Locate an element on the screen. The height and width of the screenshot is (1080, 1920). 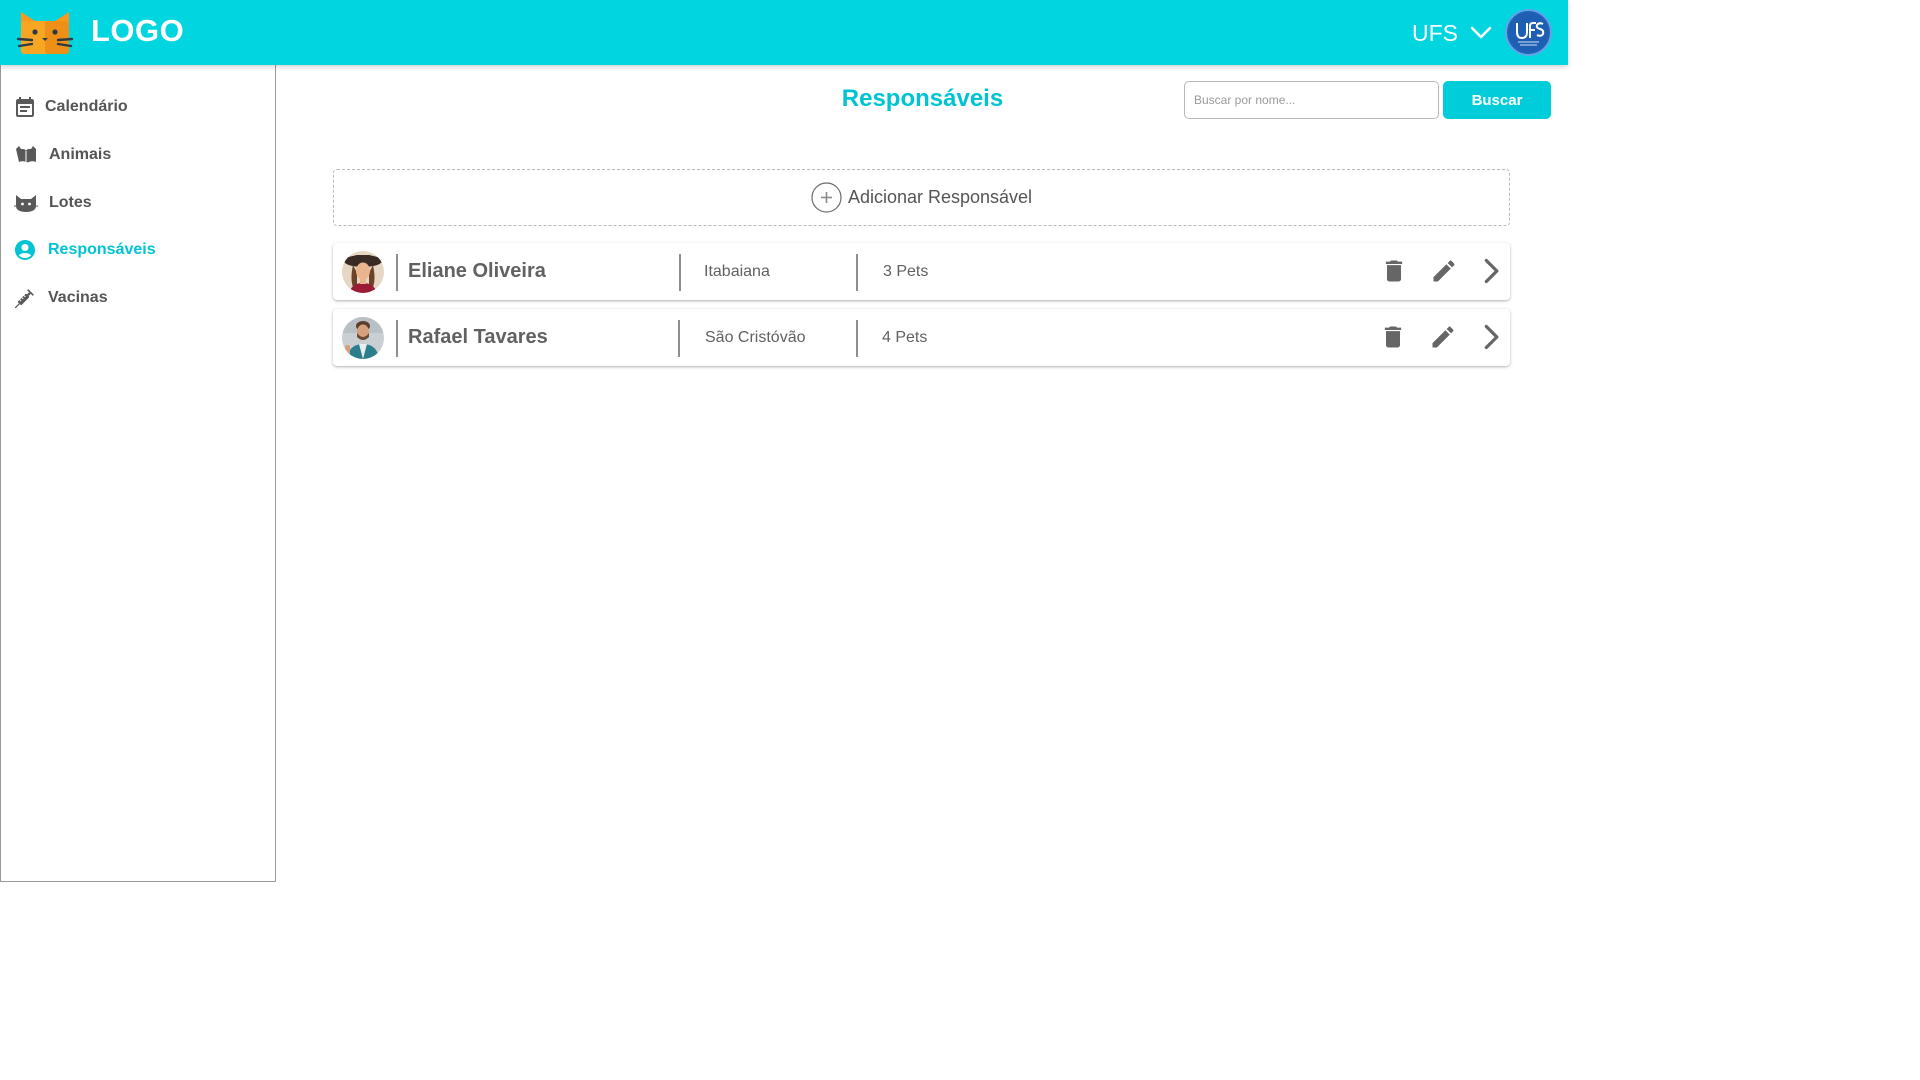
sidebar-item-label: Calendário is located at coordinates (86, 106).